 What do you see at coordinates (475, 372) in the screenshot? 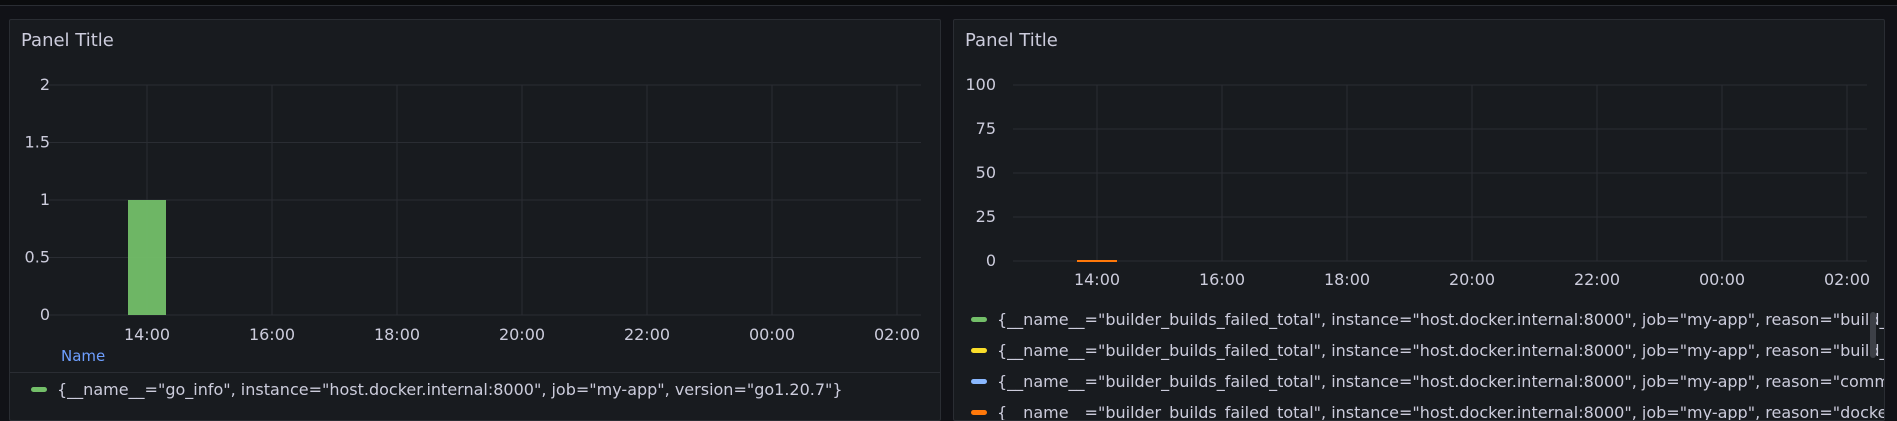
I see `legend-divider` at bounding box center [475, 372].